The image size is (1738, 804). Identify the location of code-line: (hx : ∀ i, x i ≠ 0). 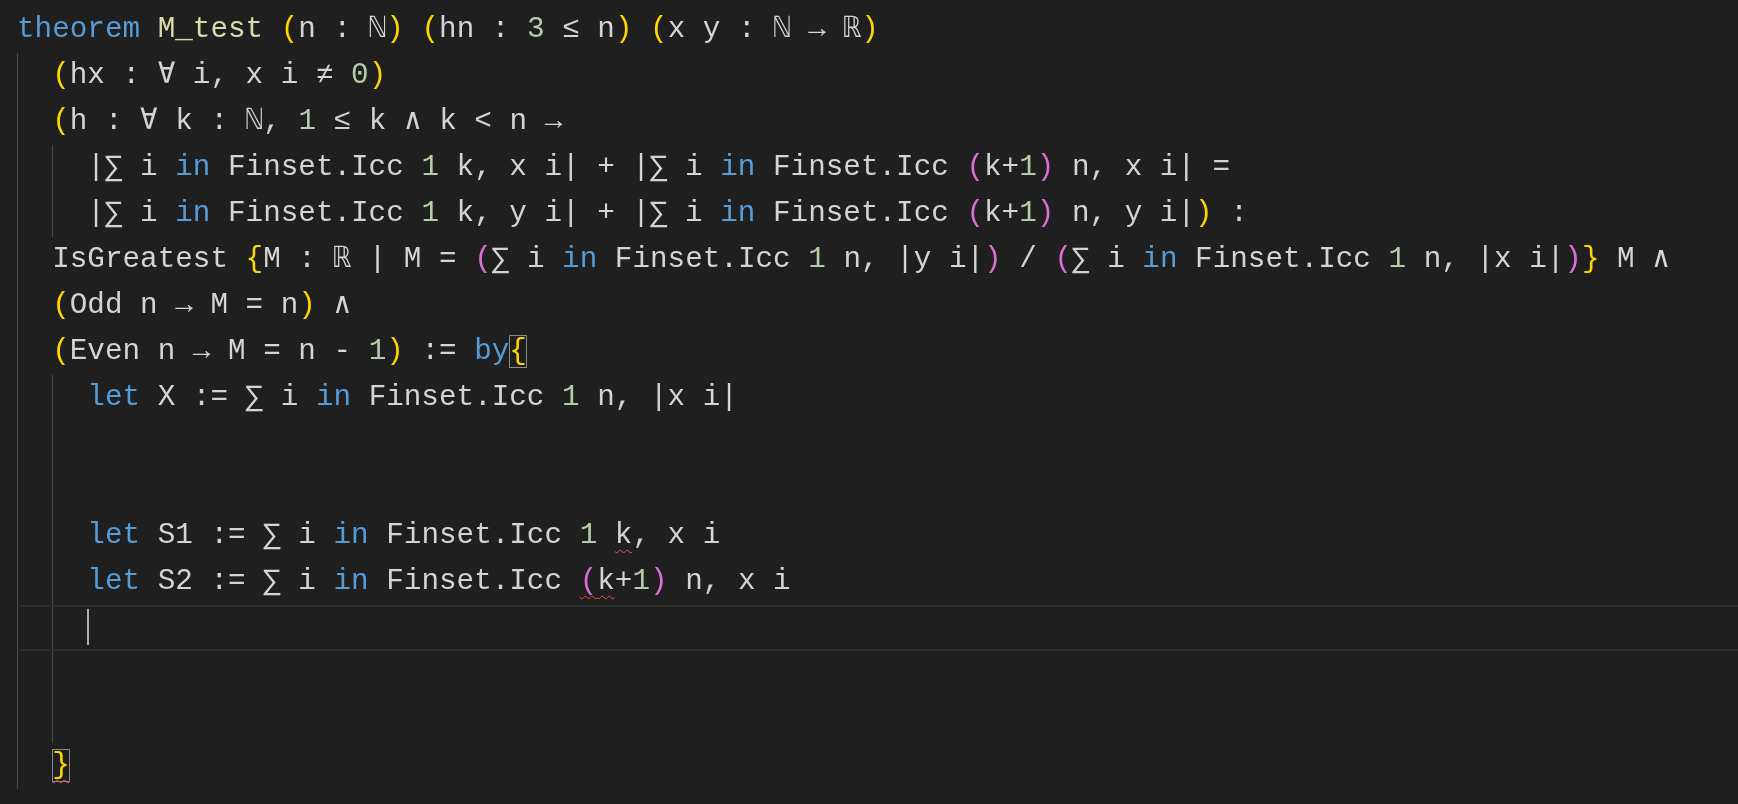
(219, 76).